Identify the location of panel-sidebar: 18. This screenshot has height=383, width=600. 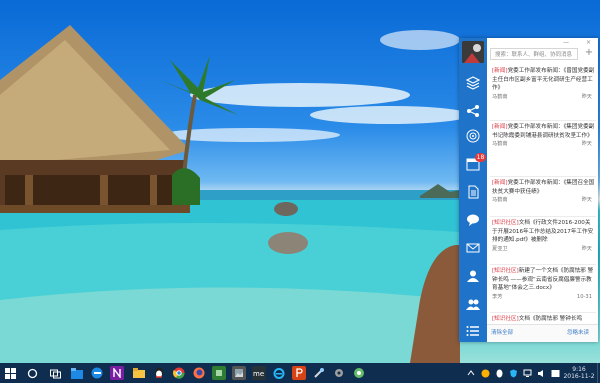
(473, 190).